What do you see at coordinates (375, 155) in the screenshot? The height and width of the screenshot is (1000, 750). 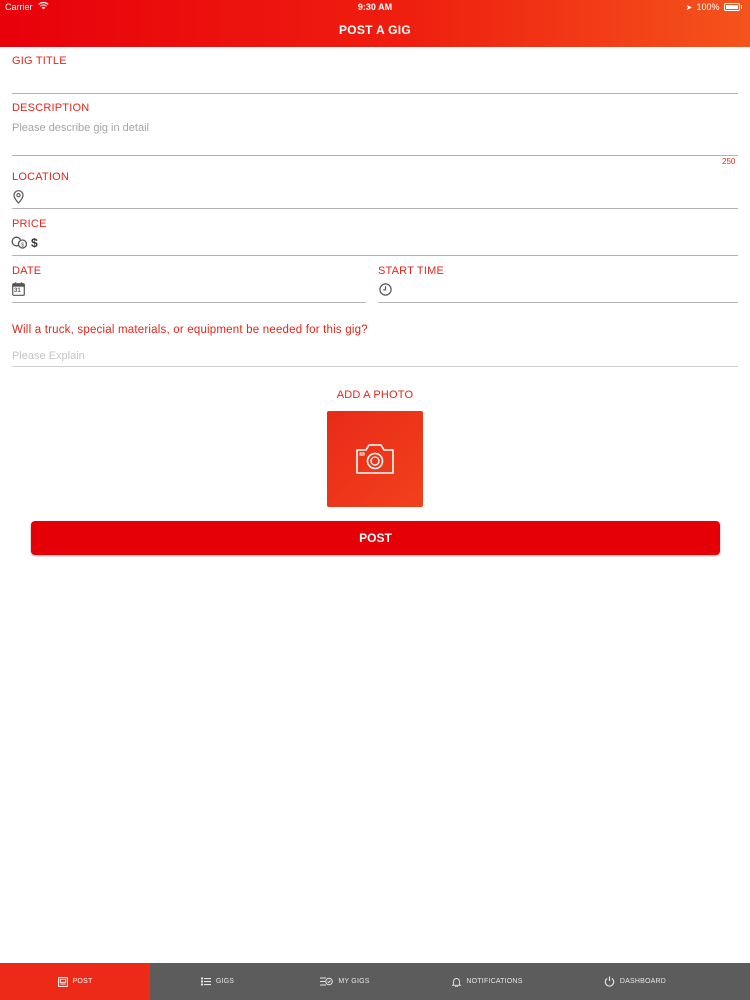 I see `description-underline` at bounding box center [375, 155].